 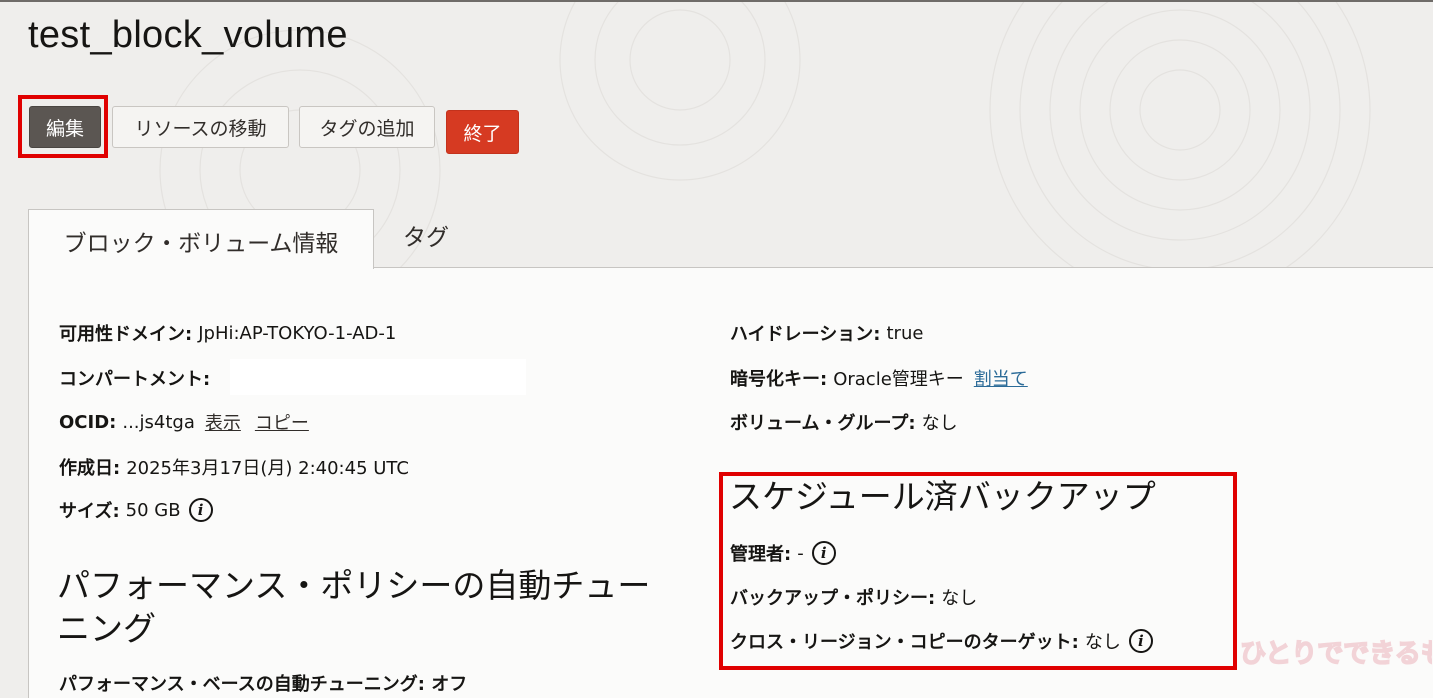 What do you see at coordinates (201, 239) in the screenshot?
I see `tab-block-volume-info: ブロック・ボリューム情報` at bounding box center [201, 239].